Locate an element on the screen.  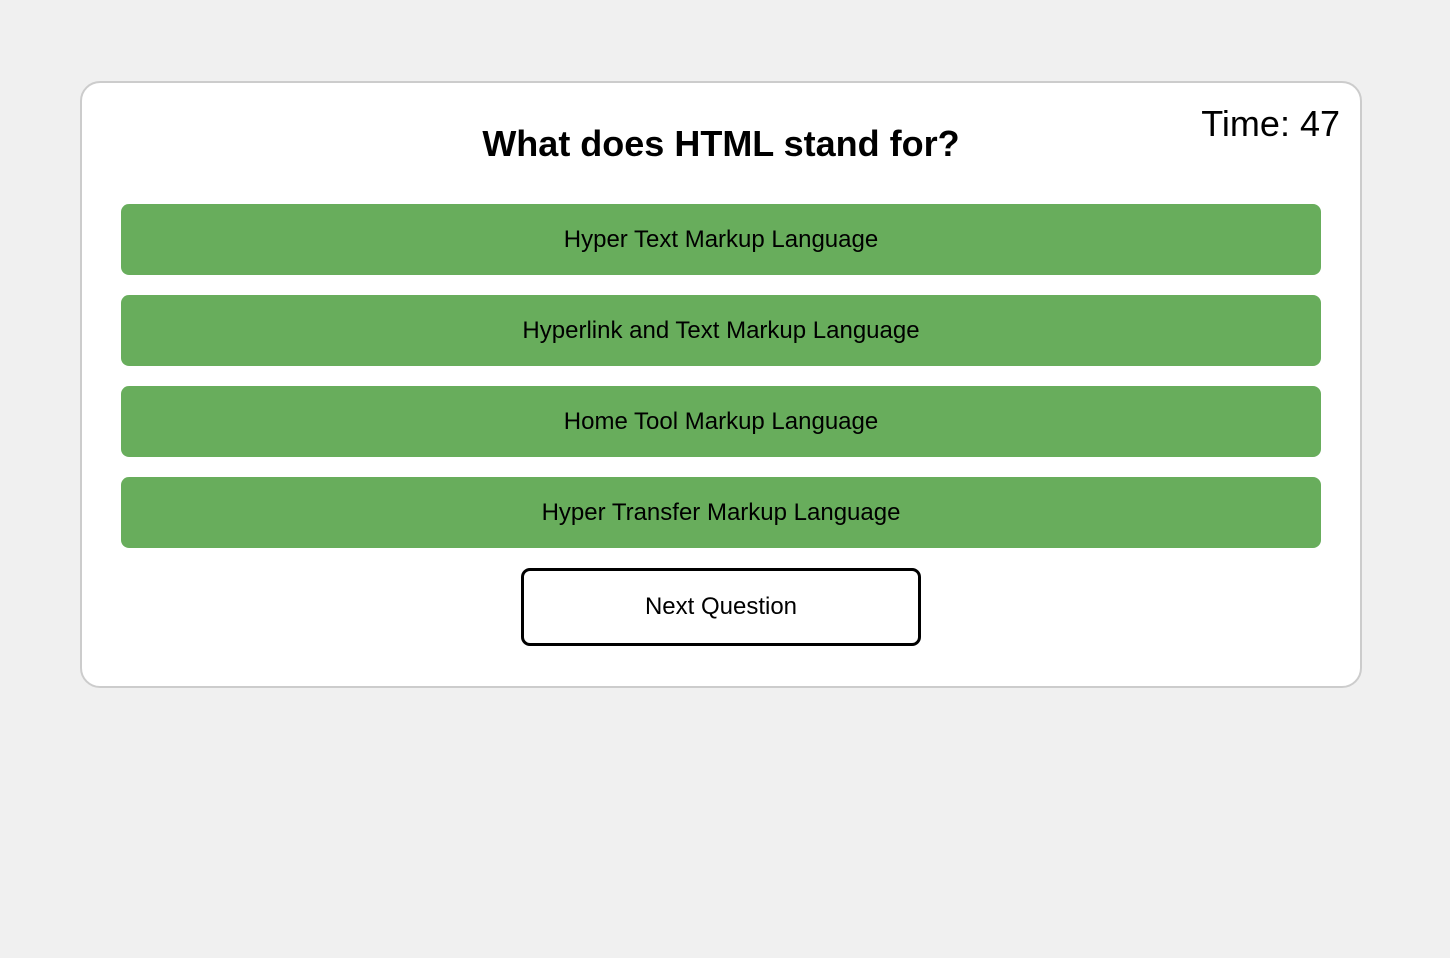
answer-option-4: Hyper Transfer Markup Language is located at coordinates (721, 512).